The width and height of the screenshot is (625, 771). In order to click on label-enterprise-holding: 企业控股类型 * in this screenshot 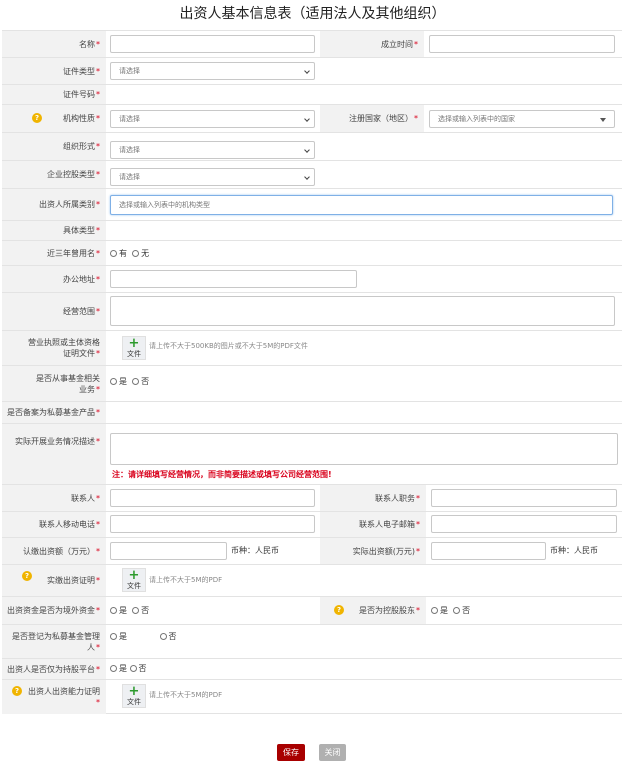, I will do `click(54, 174)`.